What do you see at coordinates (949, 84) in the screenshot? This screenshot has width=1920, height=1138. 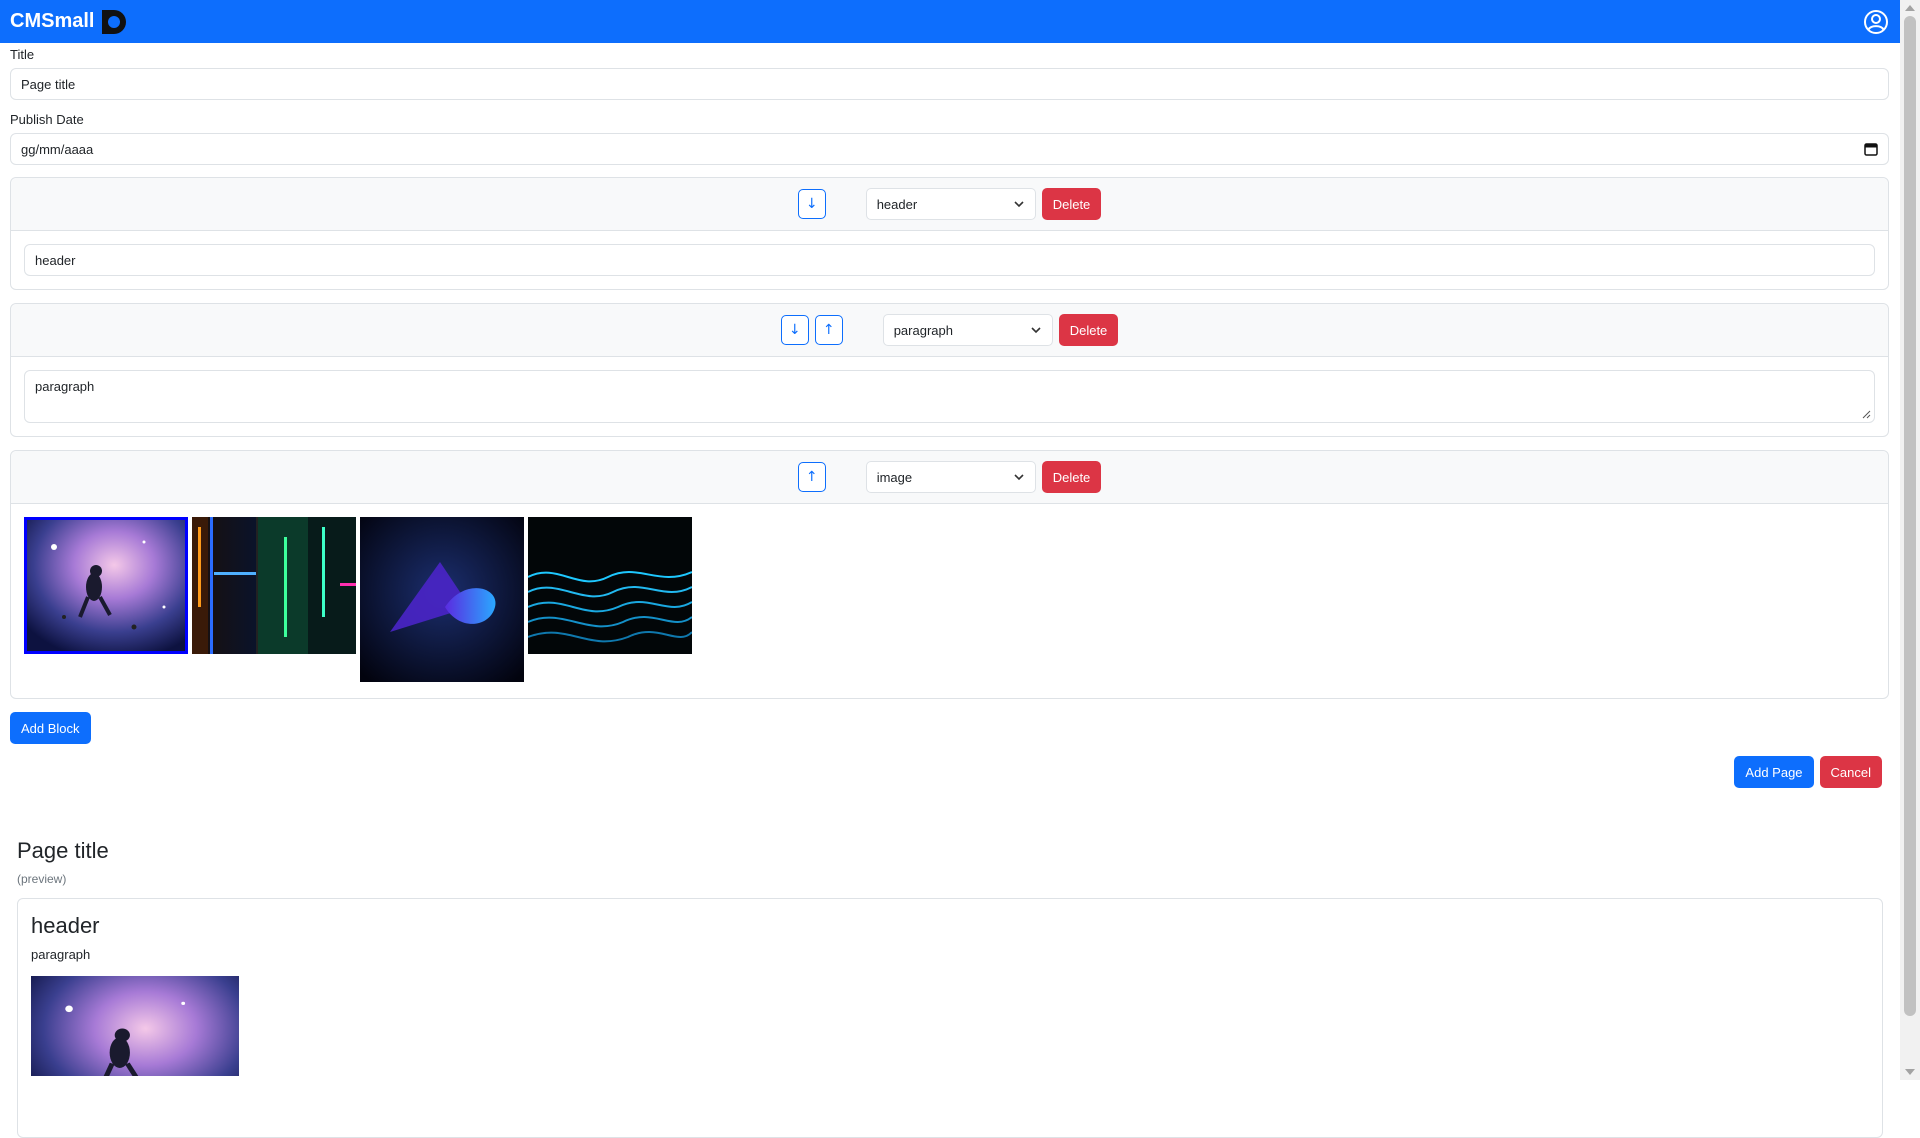 I see `title-input: Page title` at bounding box center [949, 84].